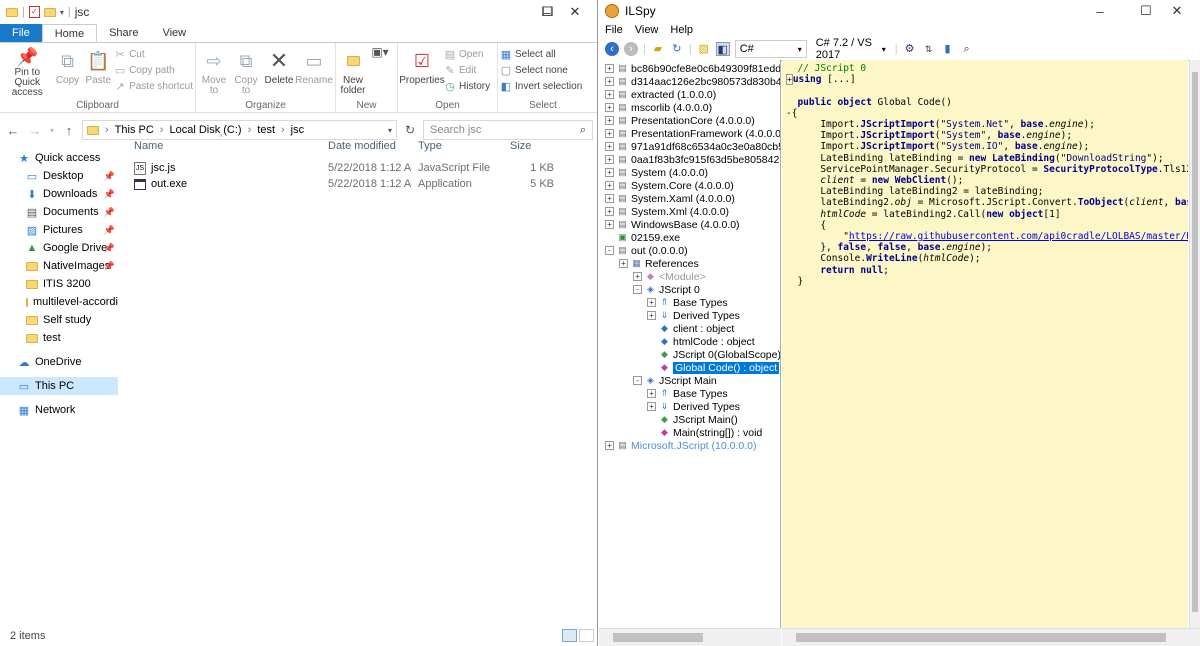 The height and width of the screenshot is (646, 1200). Describe the element at coordinates (1194, 344) in the screenshot. I see `code-vertical-scrollbar` at that location.